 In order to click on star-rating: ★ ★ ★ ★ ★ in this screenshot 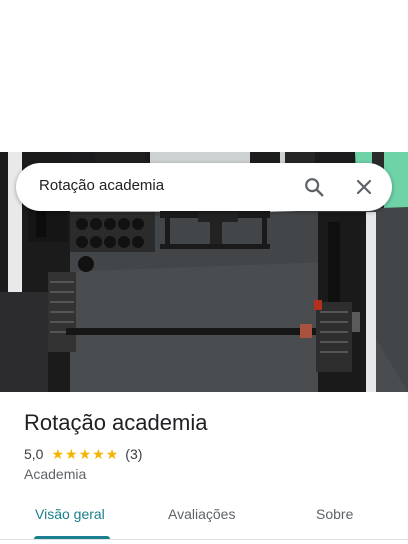, I will do `click(85, 454)`.